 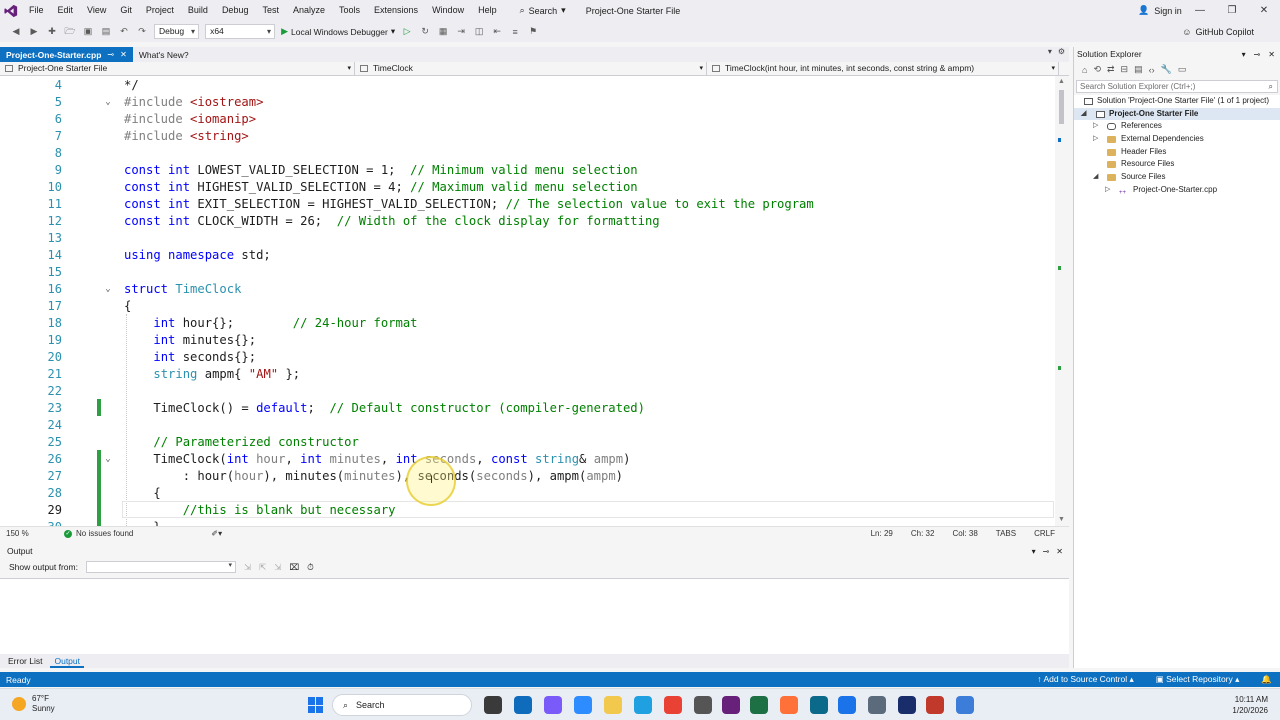 I want to click on menu-build: Build, so click(x=198, y=10).